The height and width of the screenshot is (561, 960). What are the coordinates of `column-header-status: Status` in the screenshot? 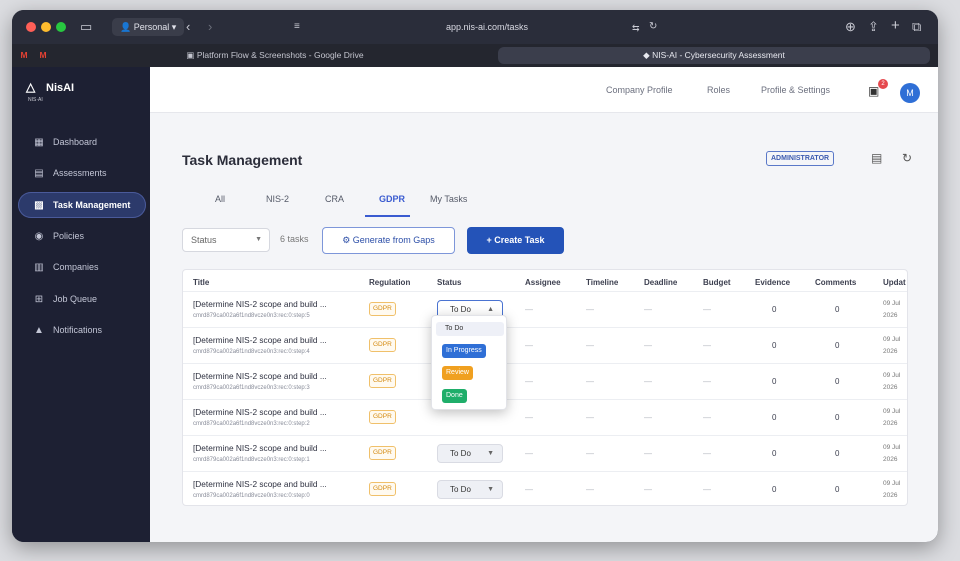 It's located at (449, 282).